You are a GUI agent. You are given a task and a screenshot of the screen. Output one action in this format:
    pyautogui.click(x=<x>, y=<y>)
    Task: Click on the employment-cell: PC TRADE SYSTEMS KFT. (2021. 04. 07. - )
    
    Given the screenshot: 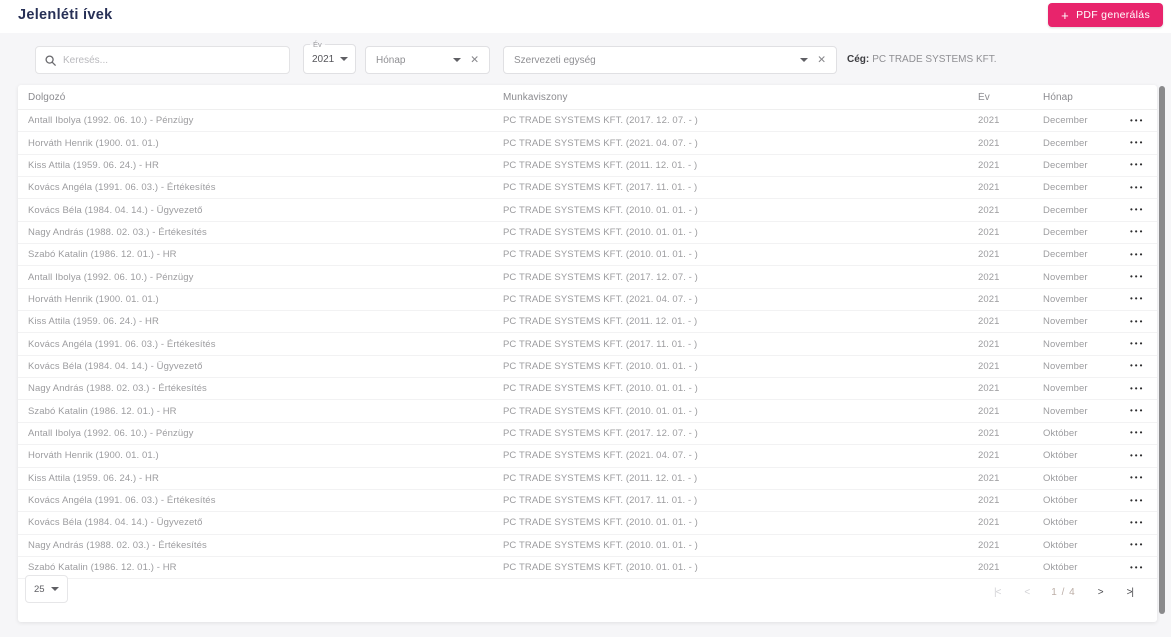 What is the action you would take?
    pyautogui.click(x=600, y=143)
    